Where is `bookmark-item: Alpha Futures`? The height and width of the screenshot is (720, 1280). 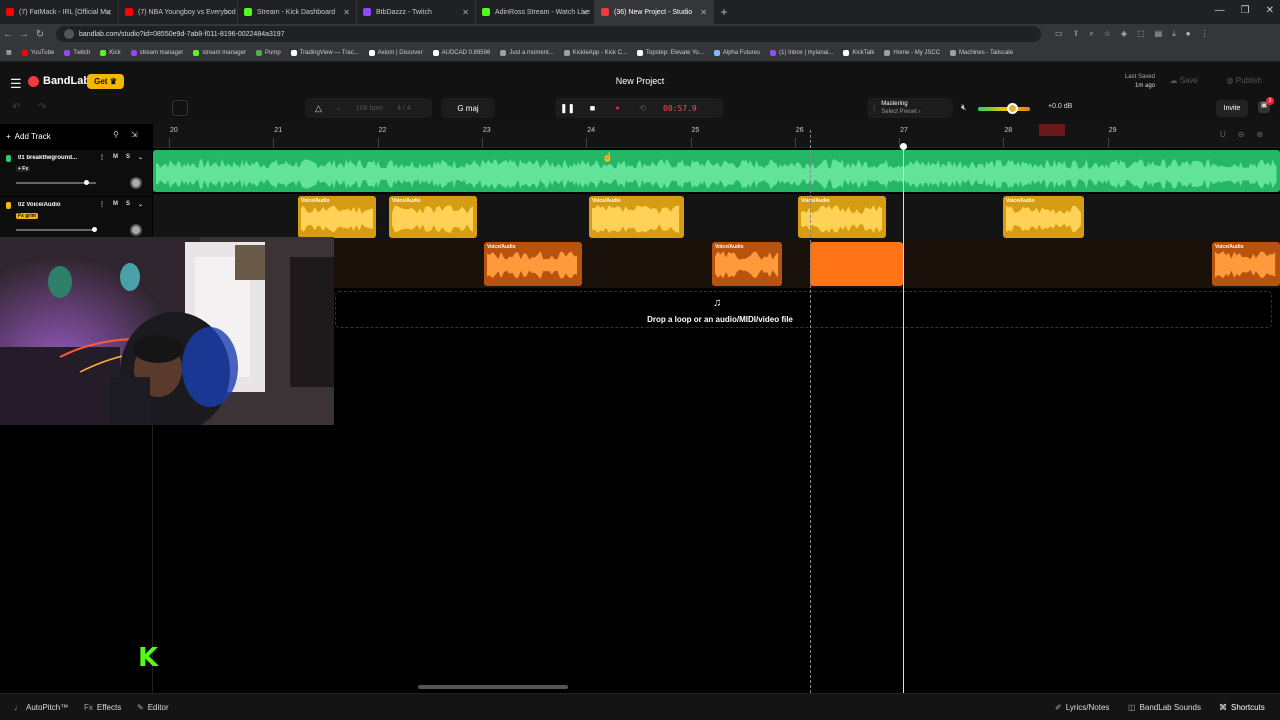 bookmark-item: Alpha Futures is located at coordinates (736, 52).